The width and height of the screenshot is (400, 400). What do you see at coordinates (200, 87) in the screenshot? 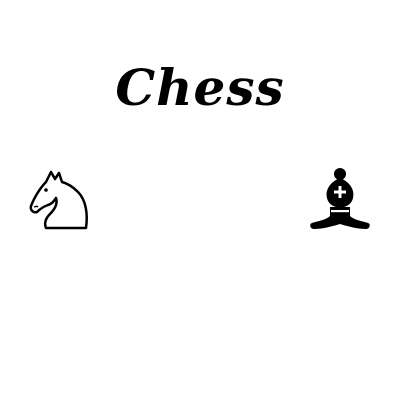
I see `page-title: Chess` at bounding box center [200, 87].